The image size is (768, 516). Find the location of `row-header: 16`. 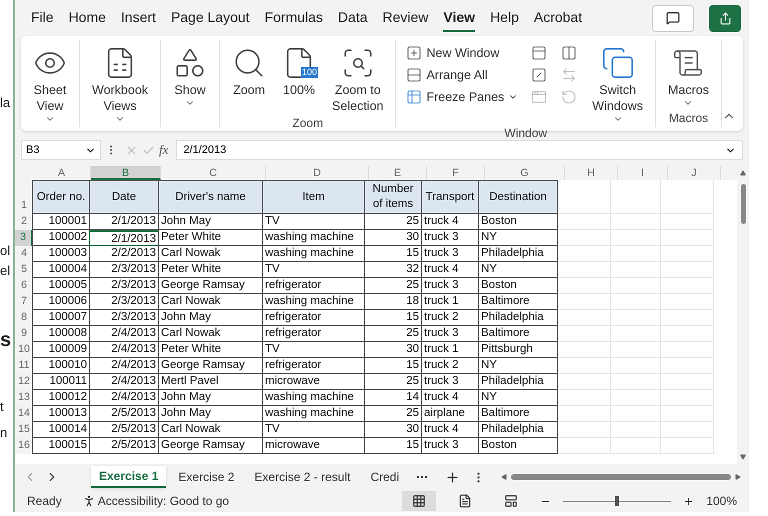

row-header: 16 is located at coordinates (24, 446).